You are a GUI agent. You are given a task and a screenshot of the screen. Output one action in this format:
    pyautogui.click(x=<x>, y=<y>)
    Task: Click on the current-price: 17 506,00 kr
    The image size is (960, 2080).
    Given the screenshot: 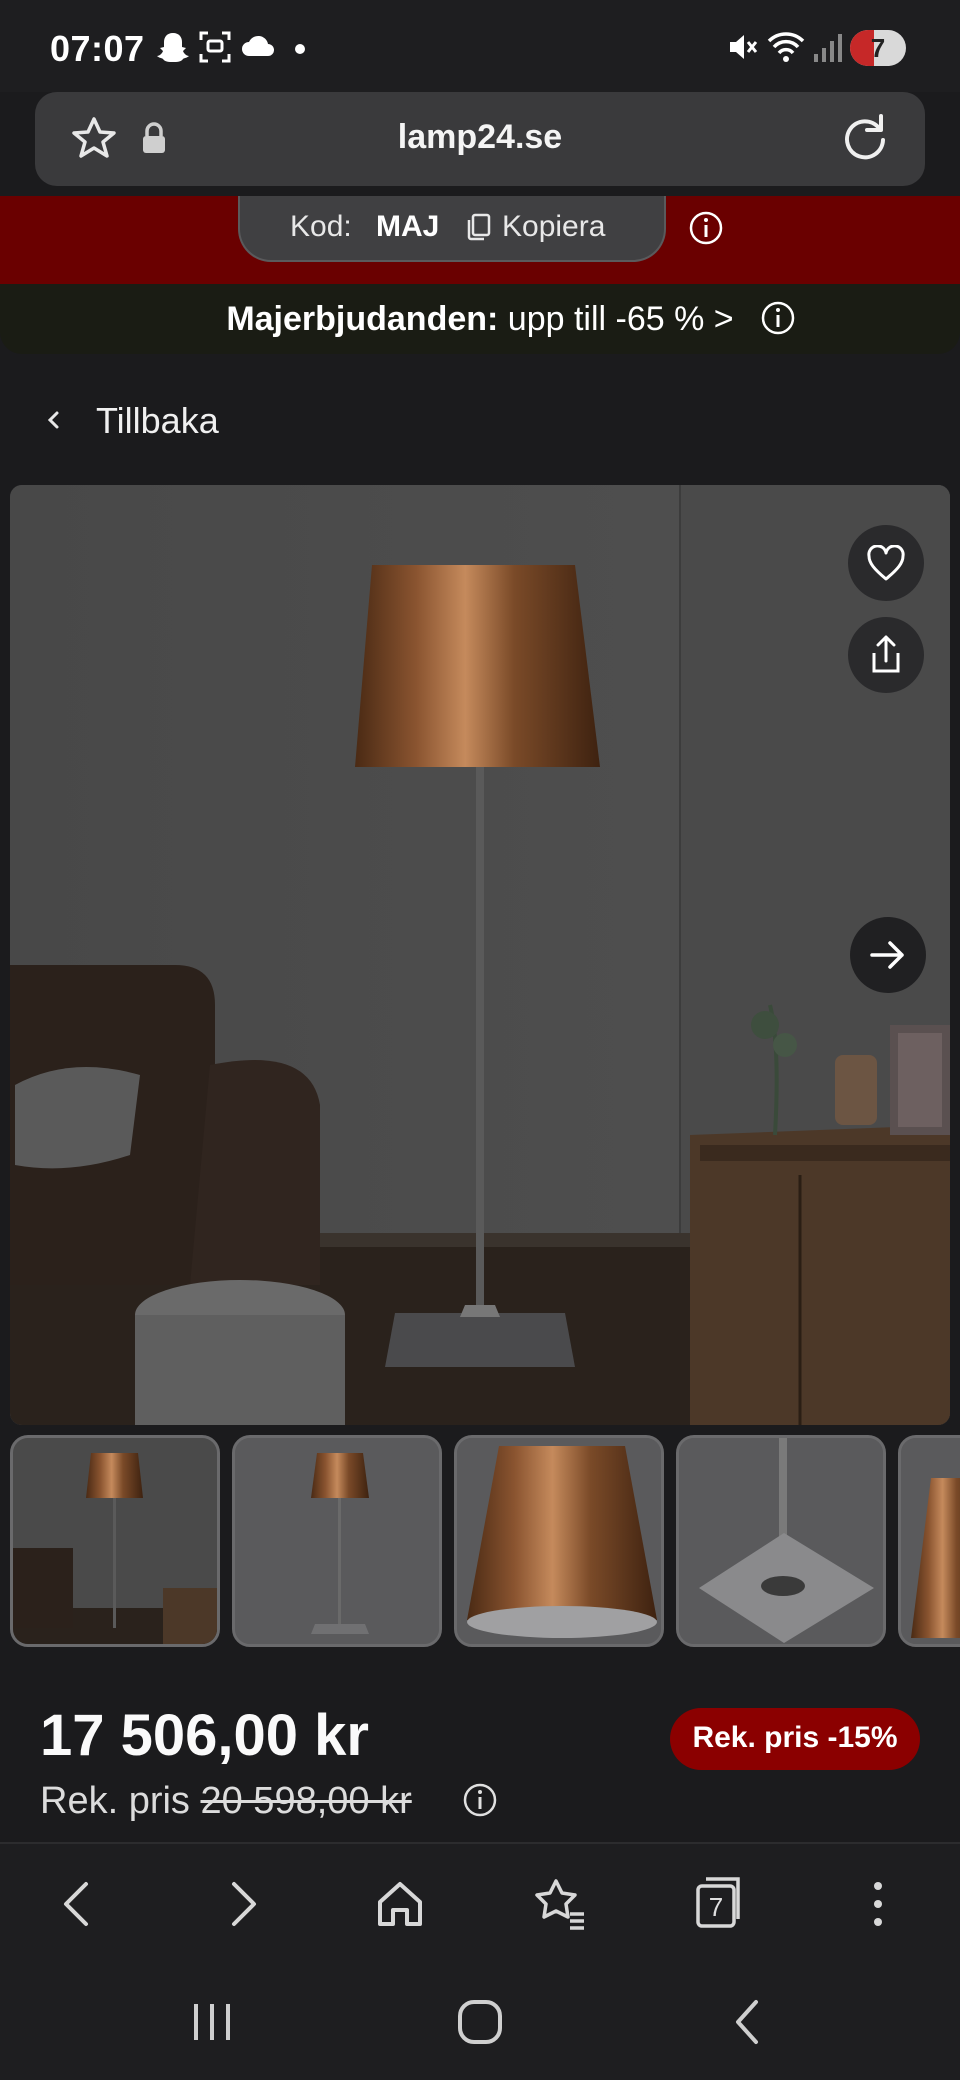 What is the action you would take?
    pyautogui.click(x=204, y=1735)
    